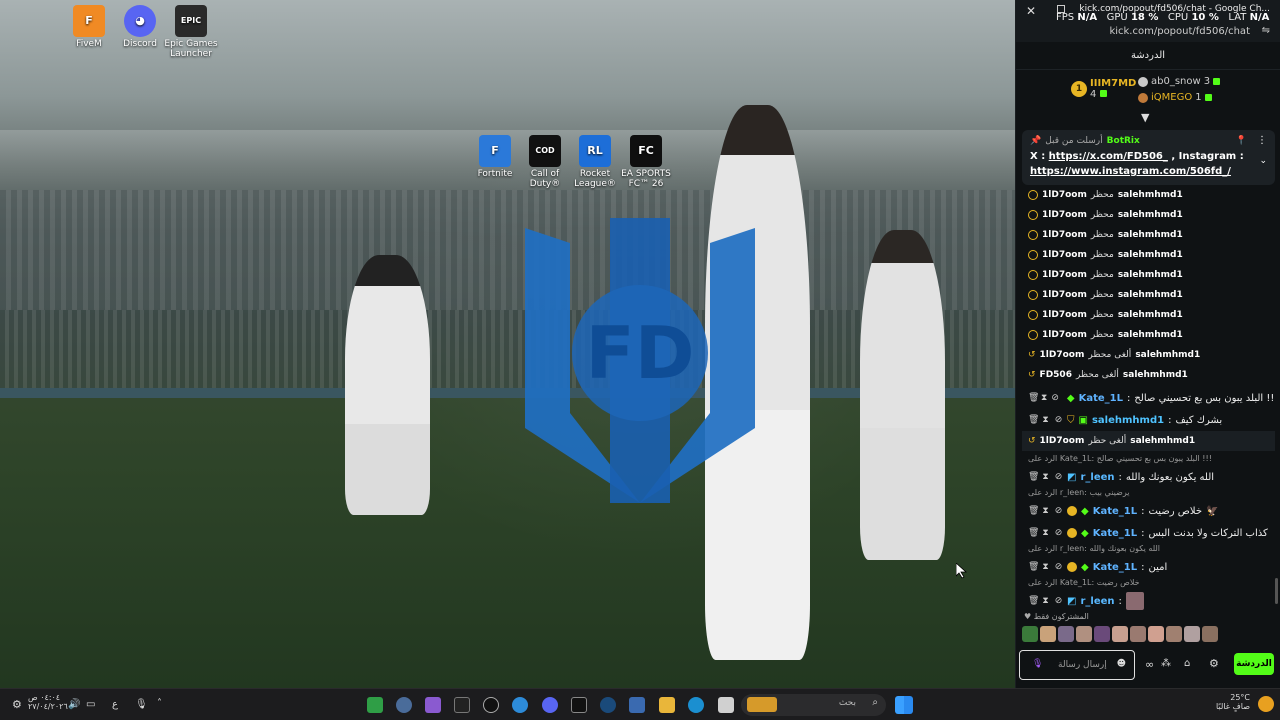 The width and height of the screenshot is (1280, 720). Describe the element at coordinates (550, 705) in the screenshot. I see `discord-icon` at that location.